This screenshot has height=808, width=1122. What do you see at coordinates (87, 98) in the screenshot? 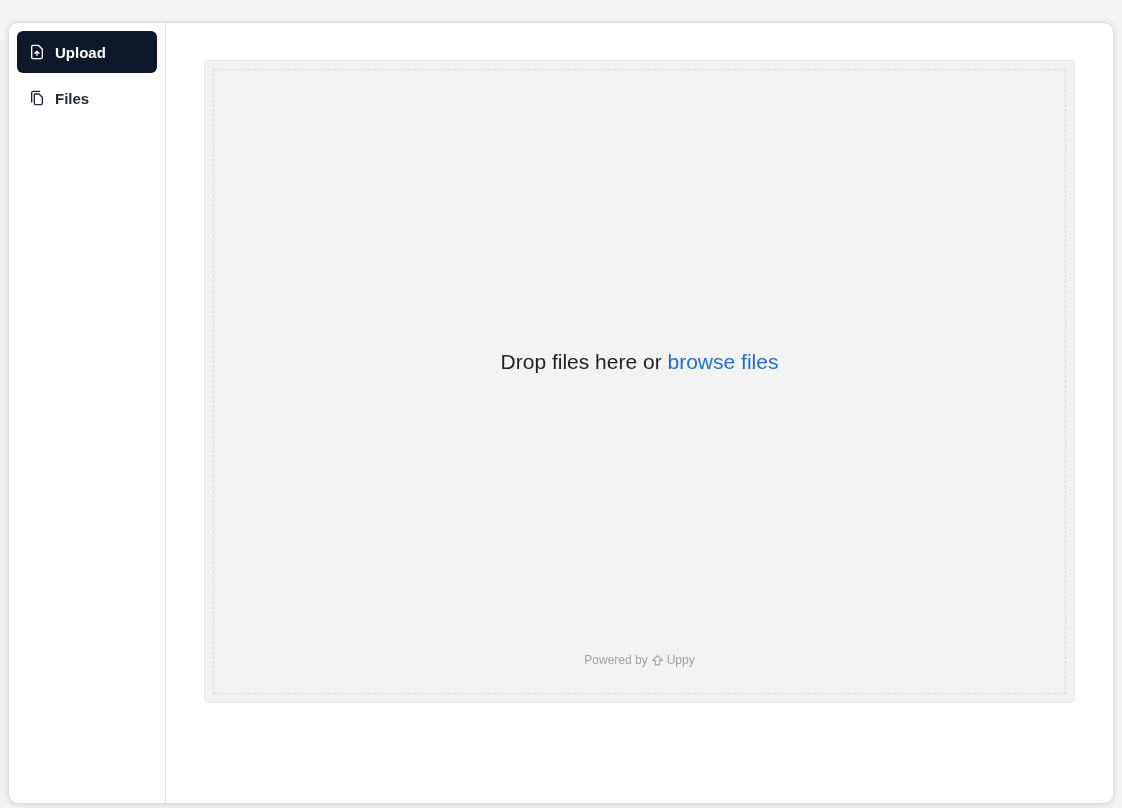
I see `sidebar-item: Files` at bounding box center [87, 98].